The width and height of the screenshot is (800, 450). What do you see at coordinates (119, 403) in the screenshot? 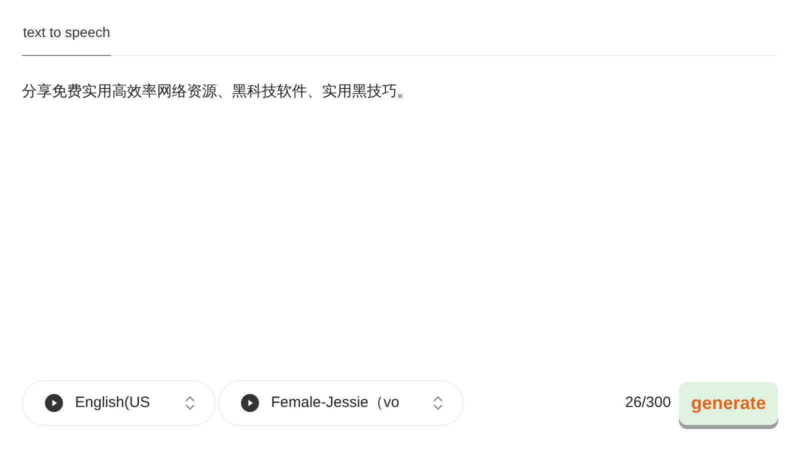
I see `voice-select: English(US` at bounding box center [119, 403].